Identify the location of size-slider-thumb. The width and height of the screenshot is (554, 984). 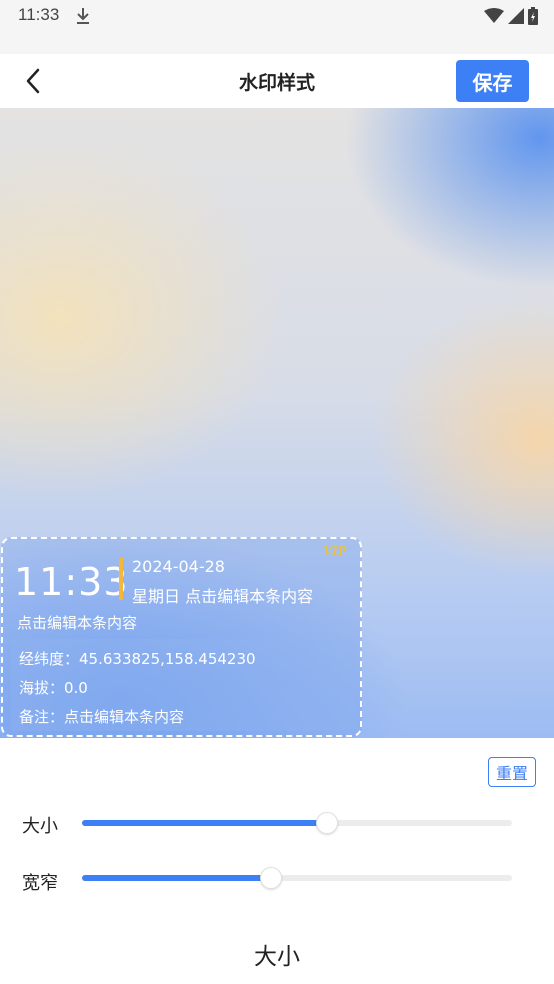
(327, 823).